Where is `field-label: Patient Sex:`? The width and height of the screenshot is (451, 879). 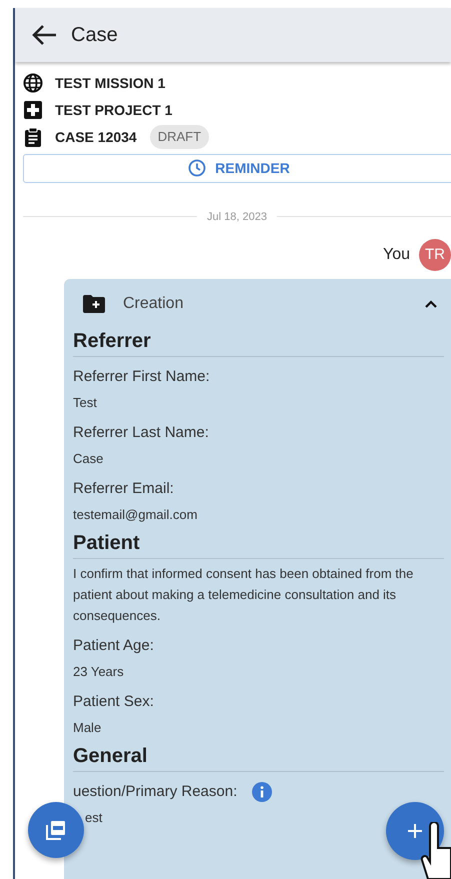 field-label: Patient Sex: is located at coordinates (113, 702).